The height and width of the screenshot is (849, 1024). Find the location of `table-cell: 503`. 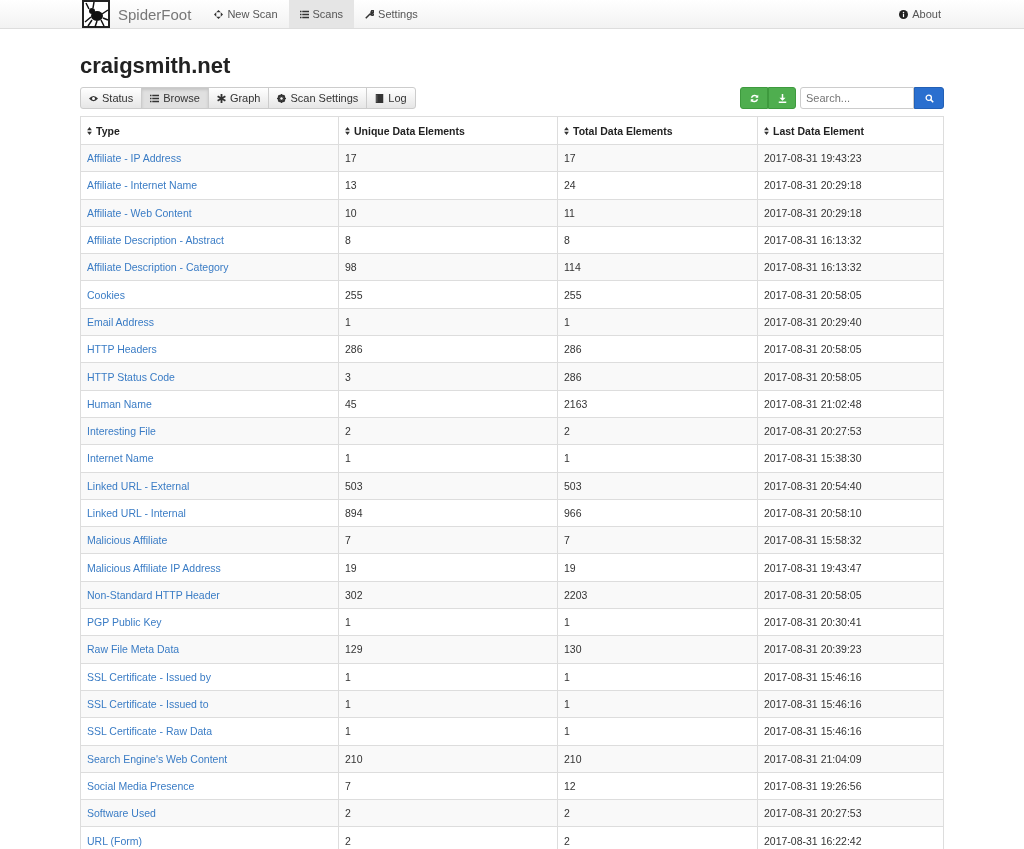

table-cell: 503 is located at coordinates (573, 485).